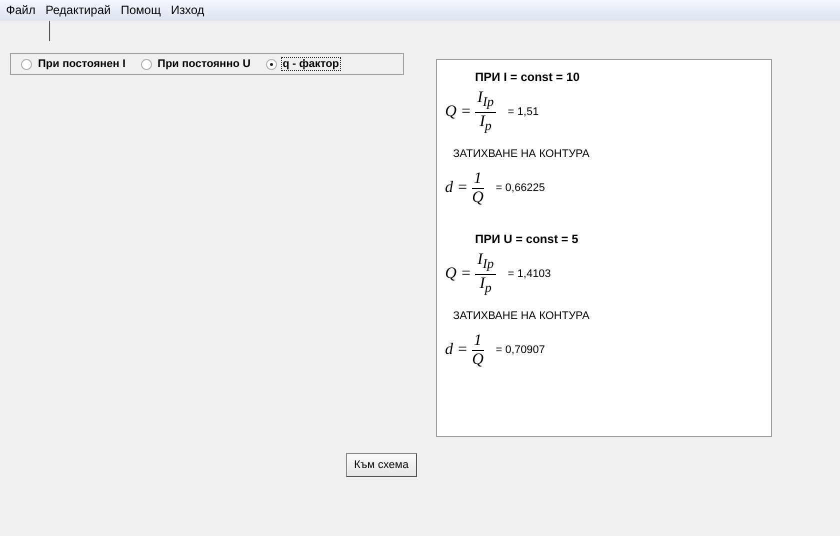 The width and height of the screenshot is (840, 536). What do you see at coordinates (311, 64) in the screenshot?
I see `radio-label: q - фактор` at bounding box center [311, 64].